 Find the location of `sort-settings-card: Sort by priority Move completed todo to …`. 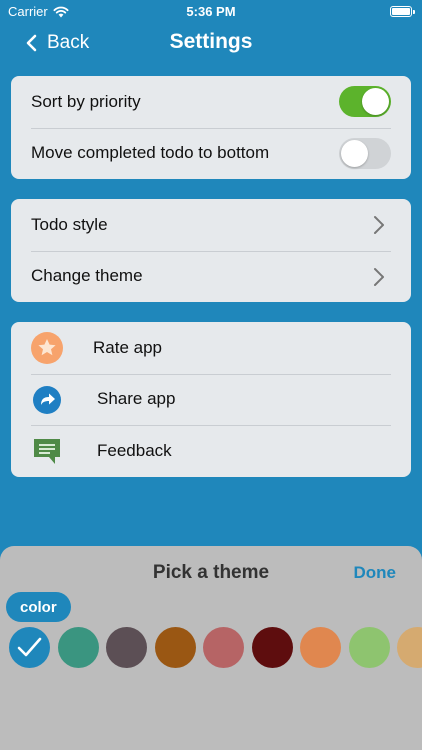

sort-settings-card: Sort by priority Move completed todo to … is located at coordinates (211, 127).